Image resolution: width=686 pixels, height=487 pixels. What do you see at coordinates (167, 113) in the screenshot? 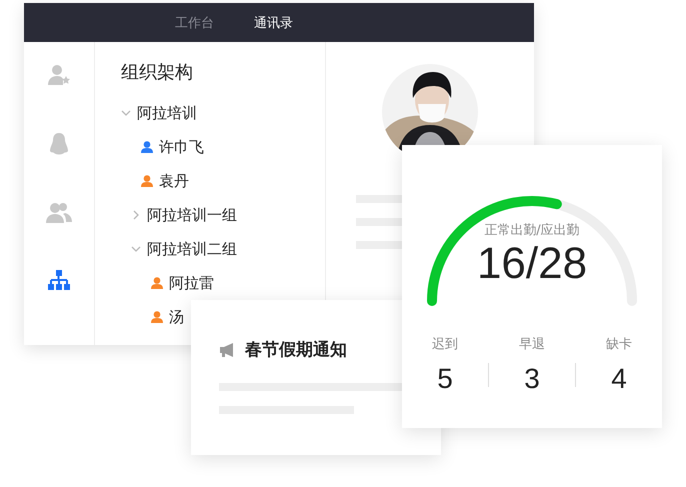
I see `department-name: 阿拉培训` at bounding box center [167, 113].